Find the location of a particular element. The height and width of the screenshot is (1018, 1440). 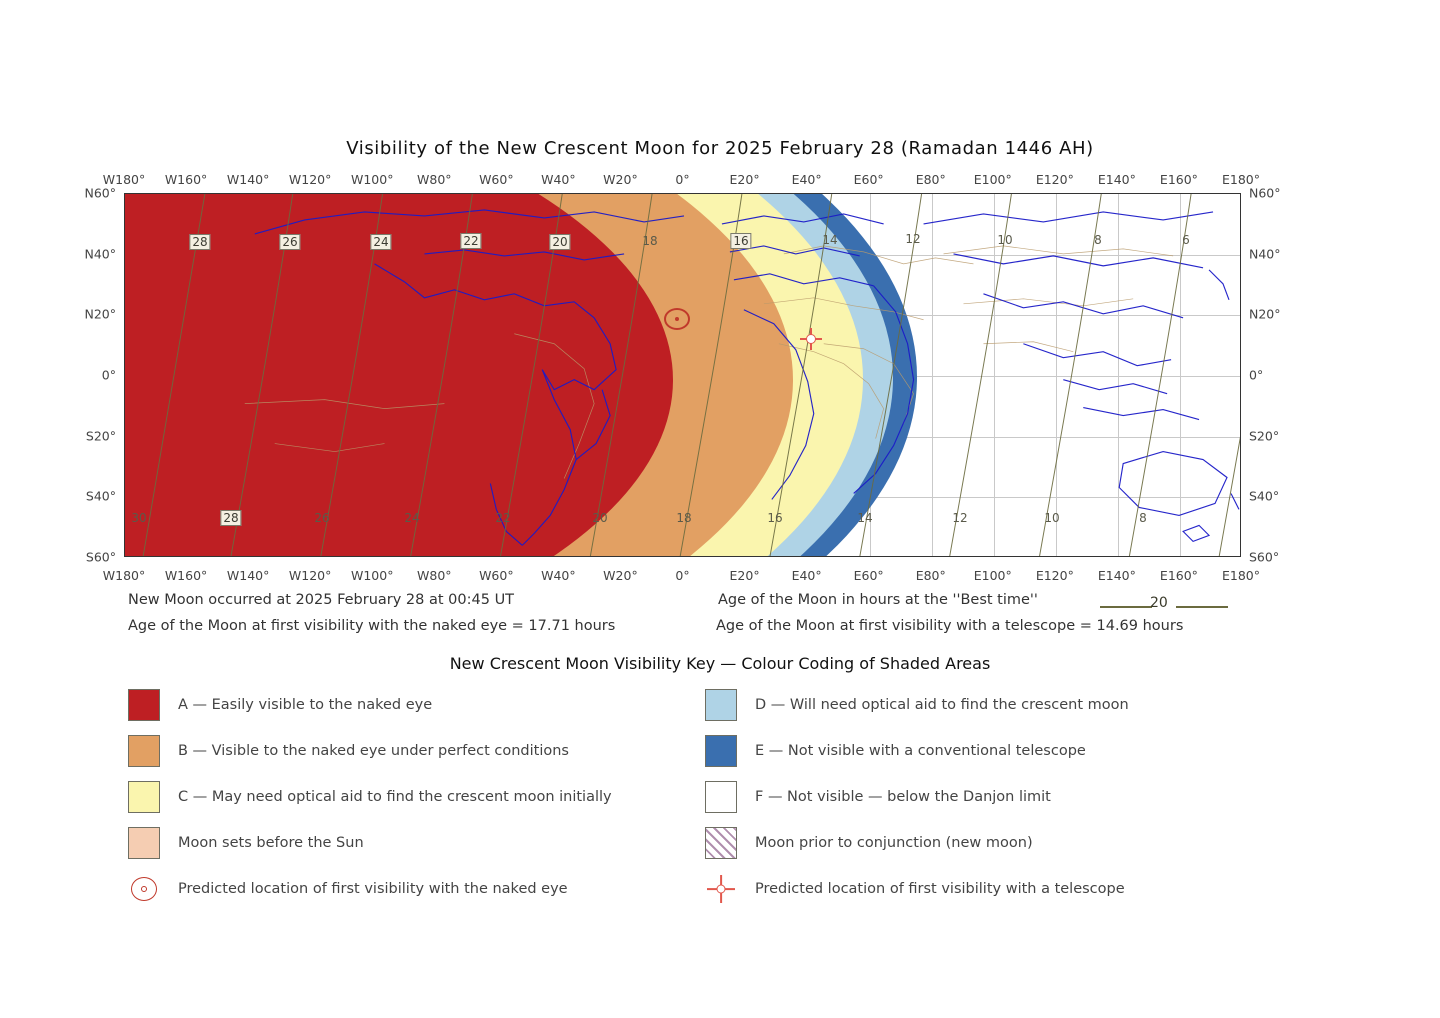

best-time-line-left is located at coordinates (1126, 607).